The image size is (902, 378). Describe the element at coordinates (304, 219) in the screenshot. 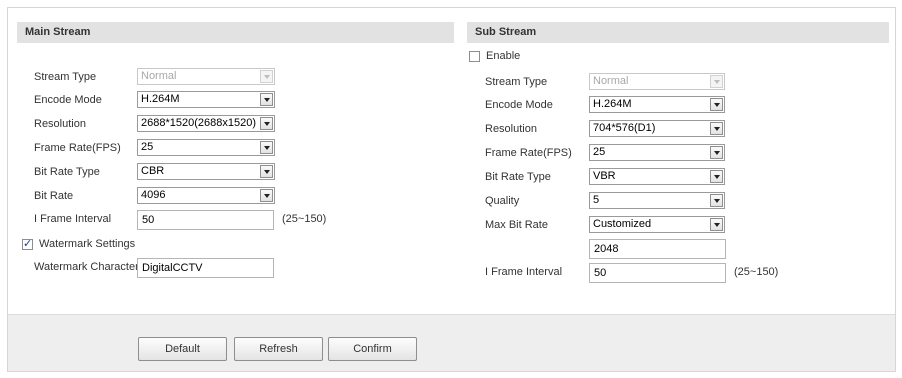

I see `main-i-frame-range: (25~150)` at that location.